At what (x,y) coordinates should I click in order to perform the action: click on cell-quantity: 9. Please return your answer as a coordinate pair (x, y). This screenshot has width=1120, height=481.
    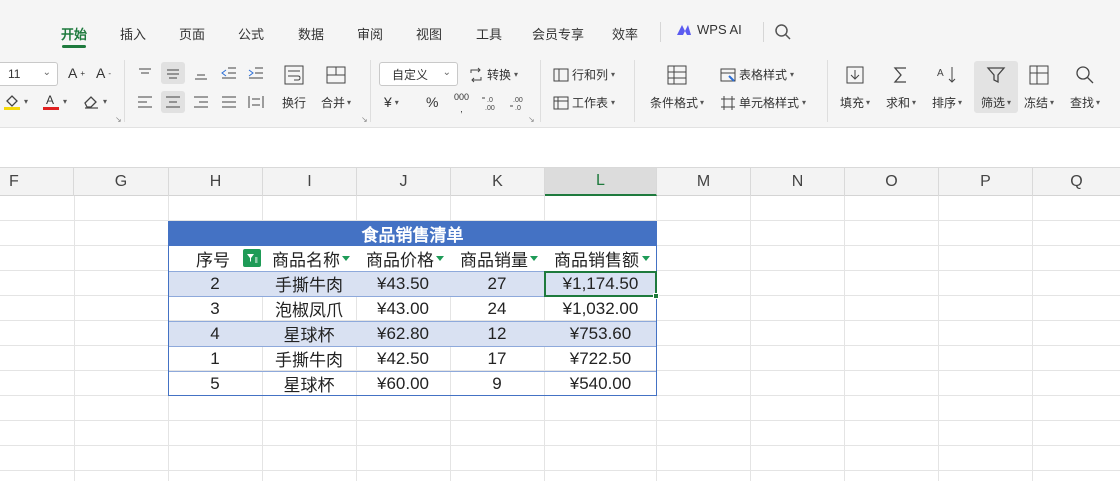
    Looking at the image, I should click on (497, 383).